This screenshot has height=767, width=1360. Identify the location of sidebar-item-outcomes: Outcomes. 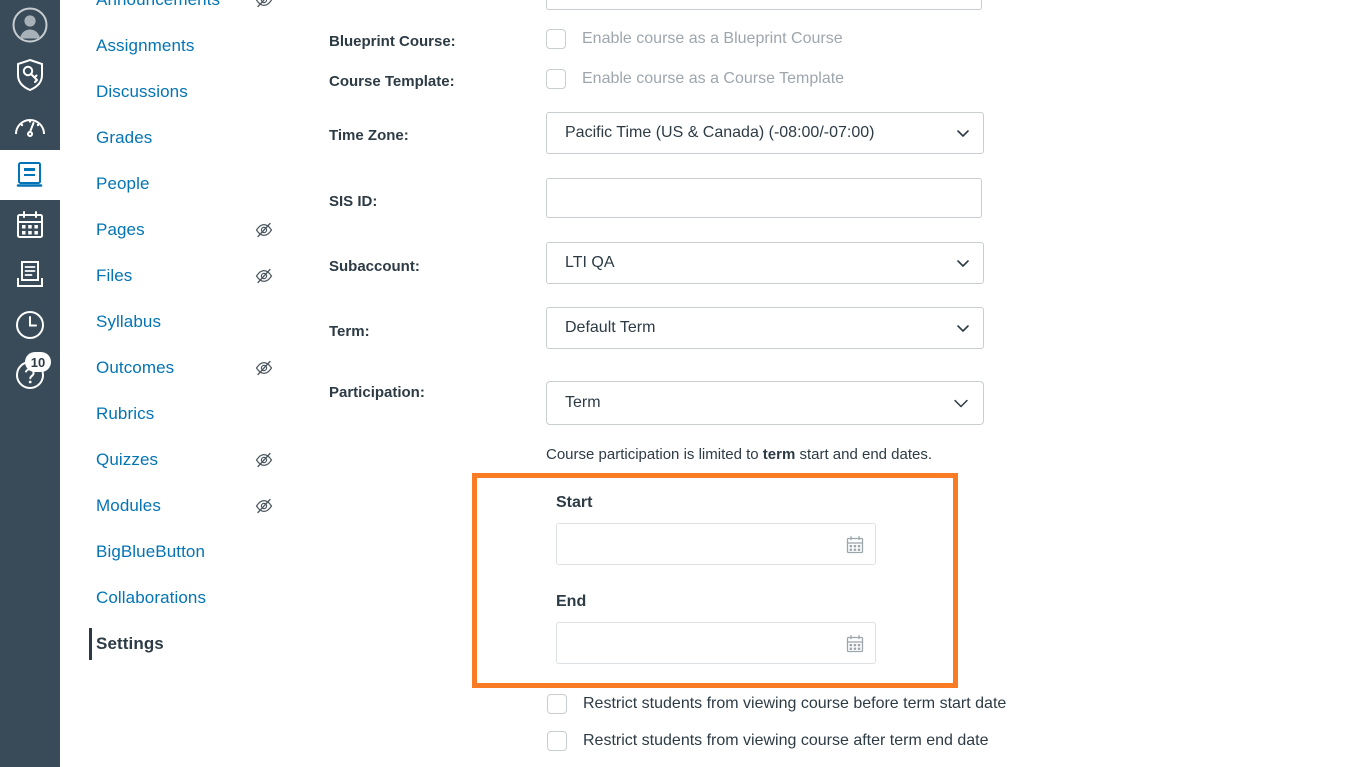
(180, 368).